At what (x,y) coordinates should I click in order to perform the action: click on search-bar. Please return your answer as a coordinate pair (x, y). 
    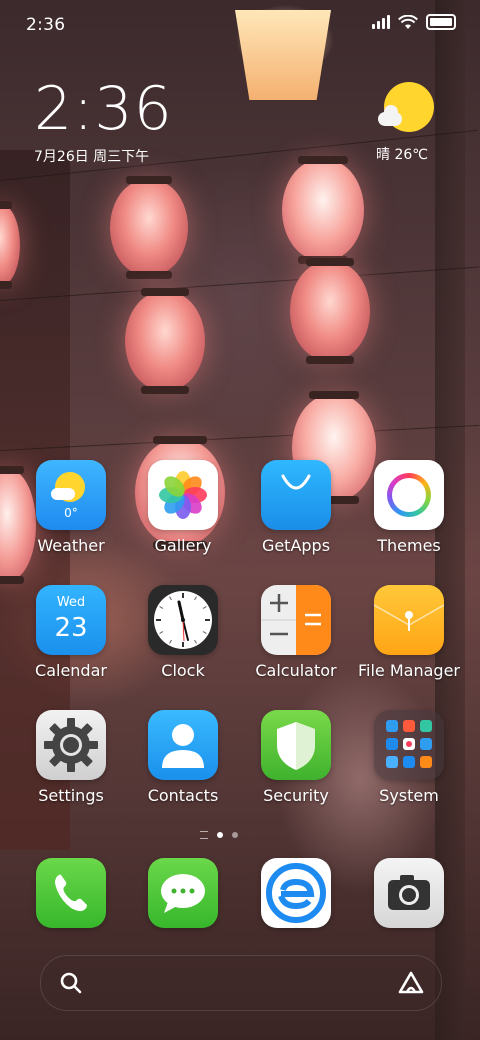
    Looking at the image, I should click on (241, 983).